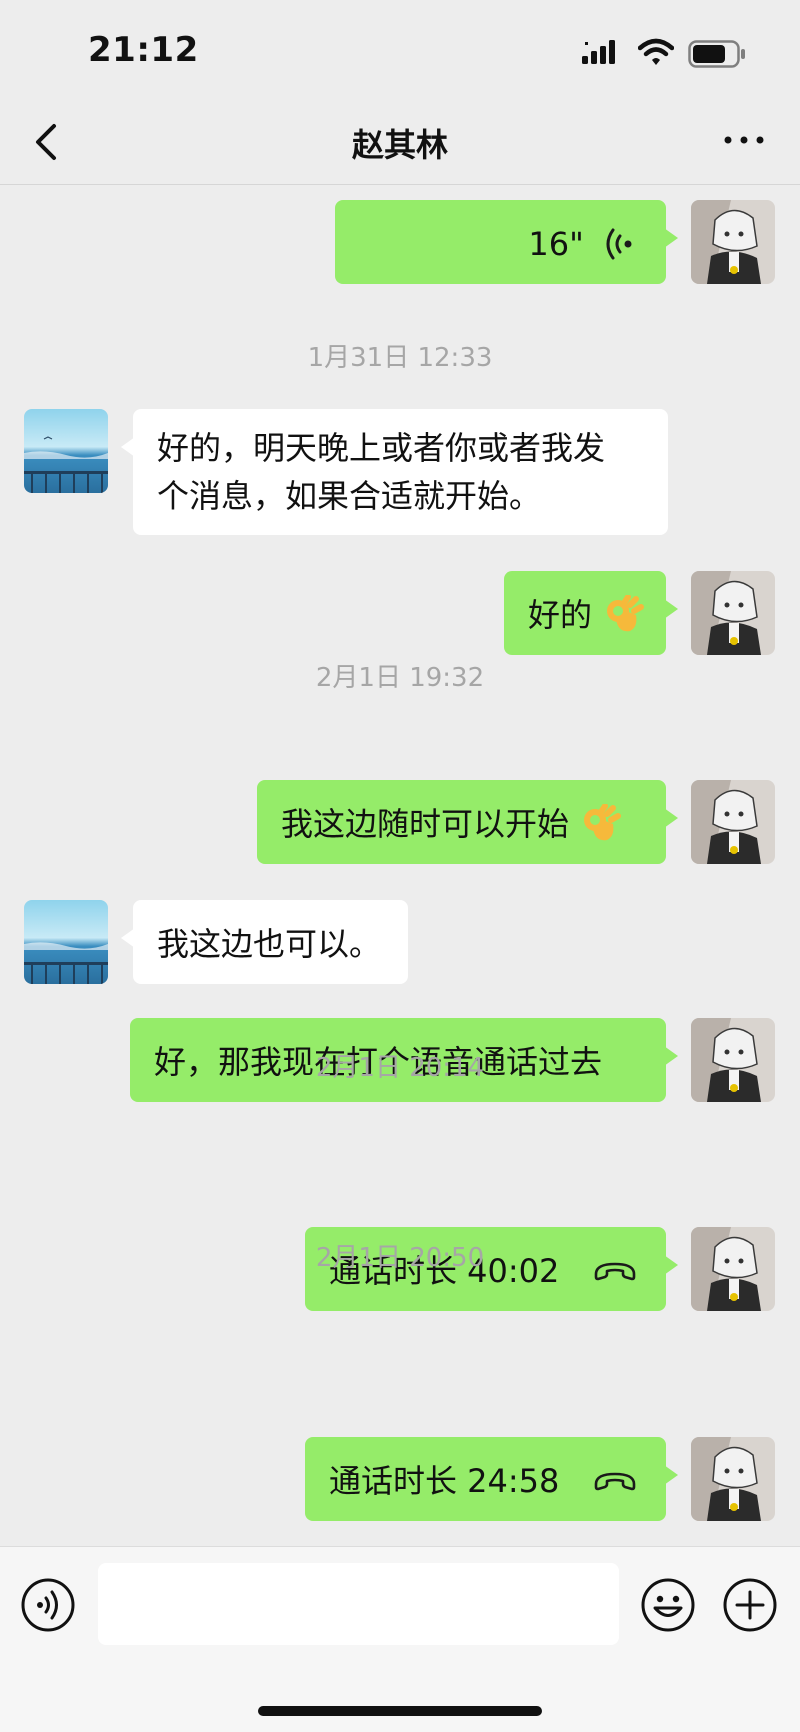 The height and width of the screenshot is (1732, 800). Describe the element at coordinates (400, 50) in the screenshot. I see `status-bar: 21:12` at that location.